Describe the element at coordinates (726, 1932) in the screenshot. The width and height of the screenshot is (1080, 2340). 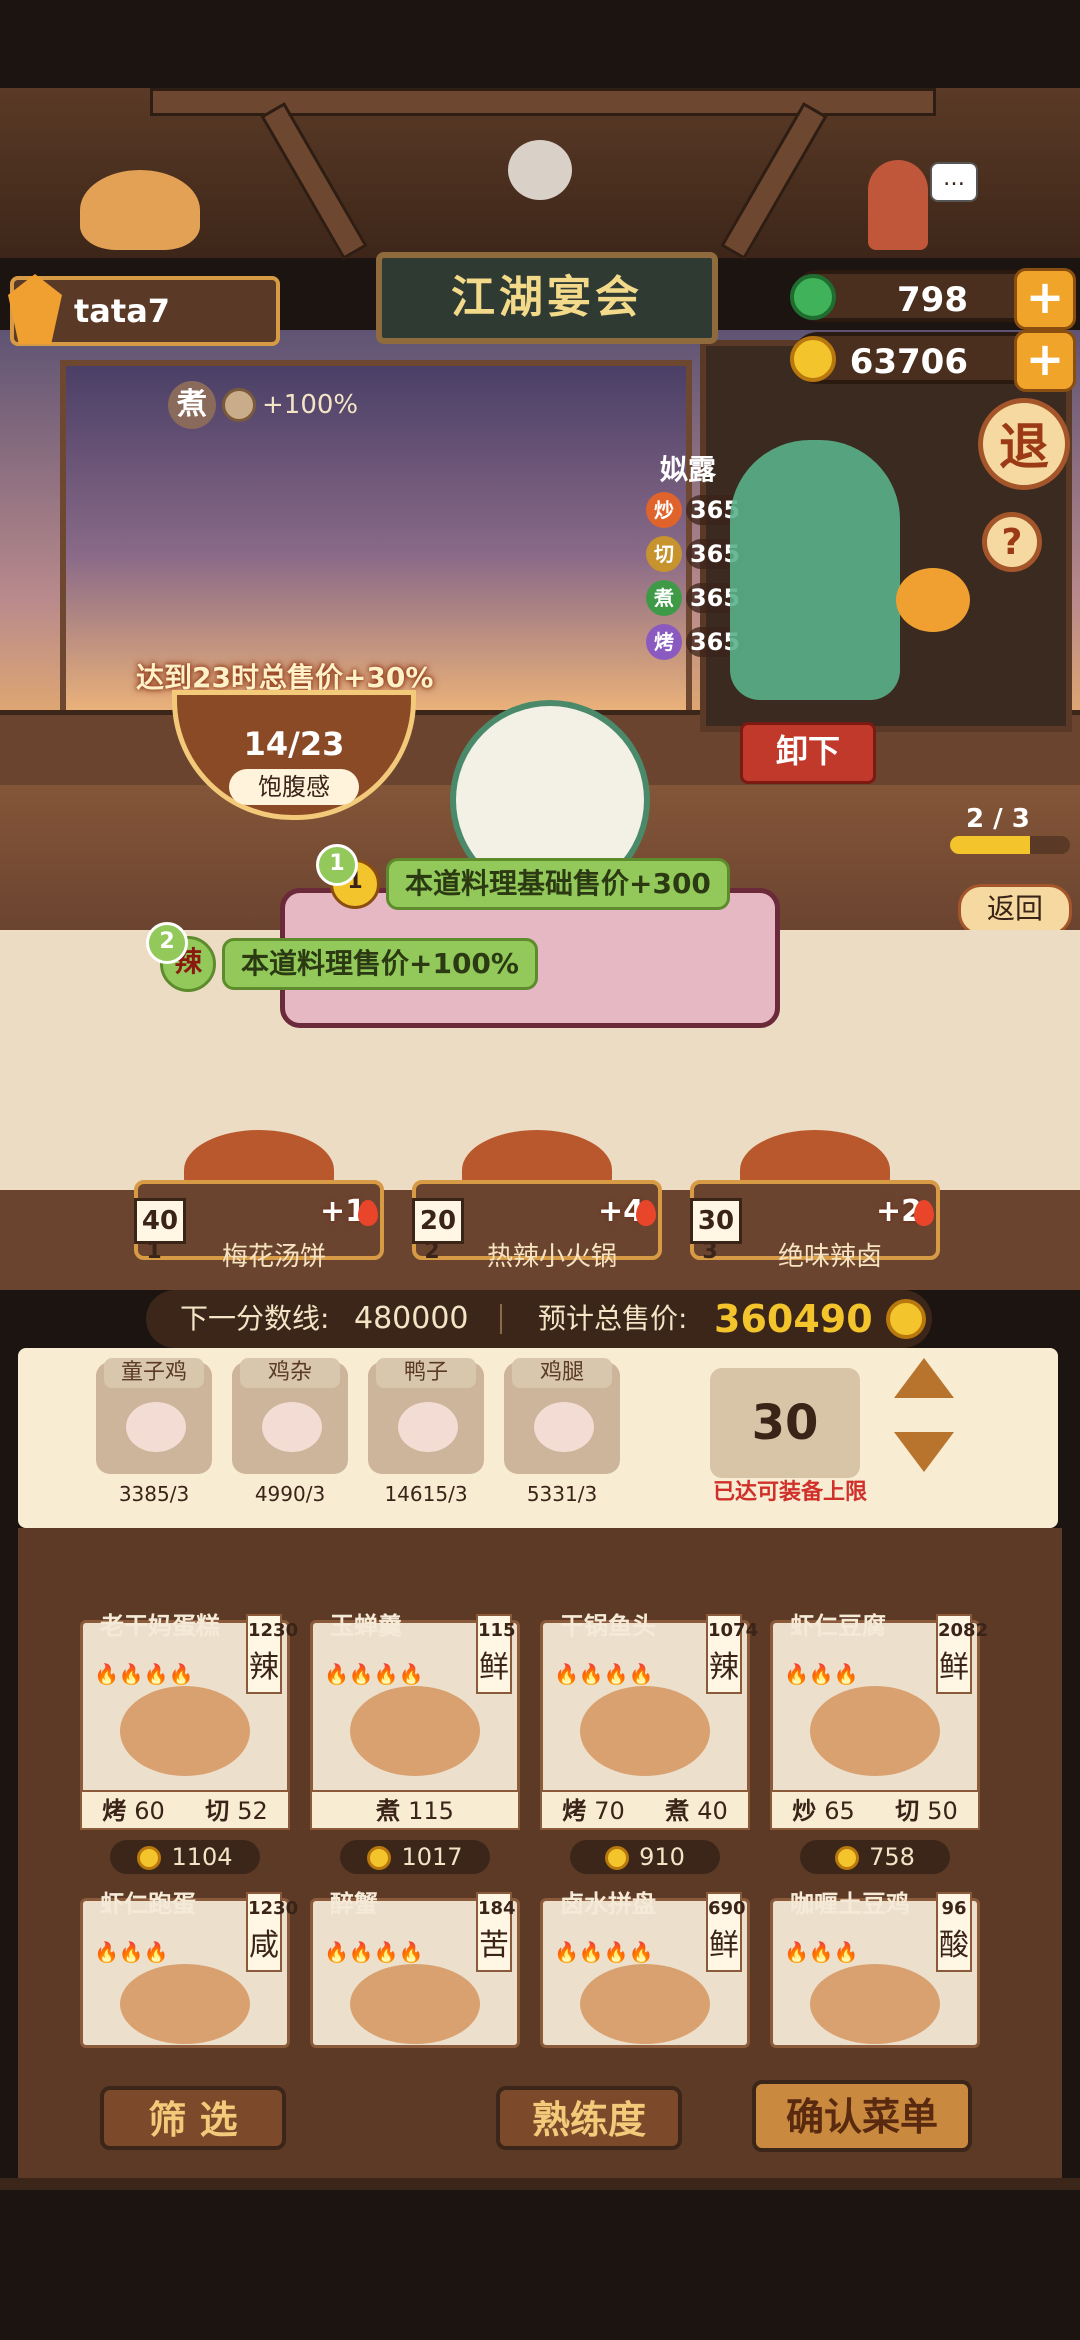
I see `flavor-tag: 690 鲜` at that location.